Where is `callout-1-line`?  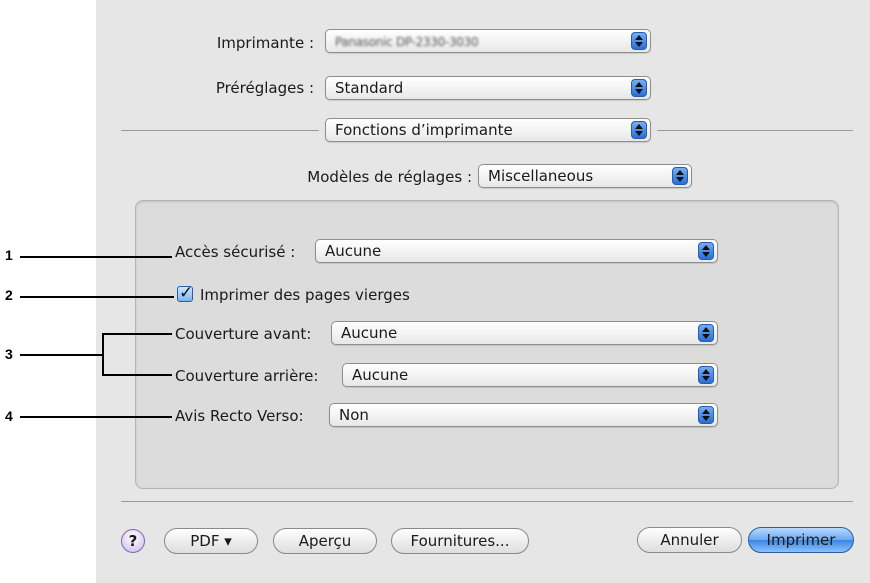
callout-1-line is located at coordinates (96, 257).